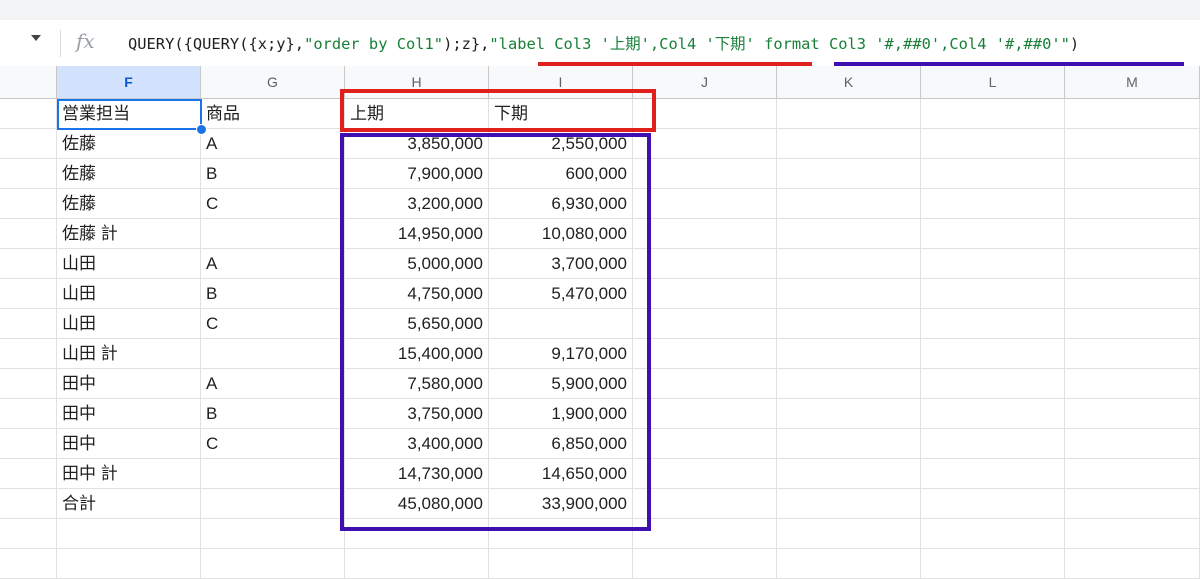  What do you see at coordinates (129, 474) in the screenshot?
I see `grid-cell: 田中 計` at bounding box center [129, 474].